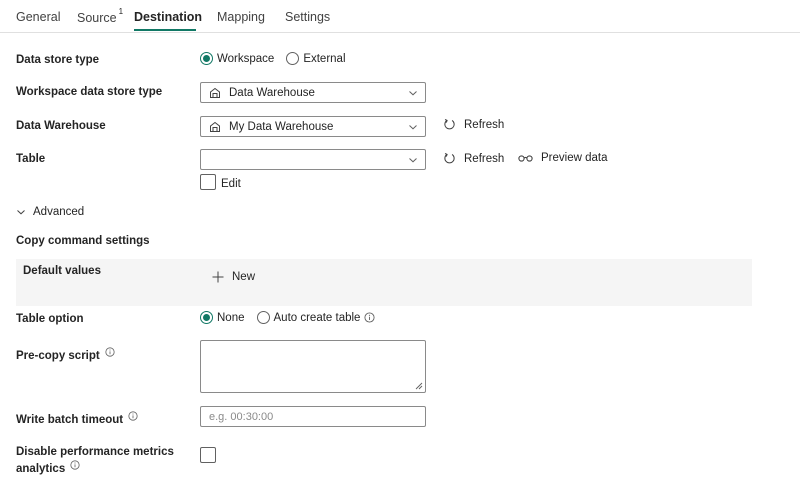 The image size is (800, 489). What do you see at coordinates (218, 277) in the screenshot?
I see `plus-icon` at bounding box center [218, 277].